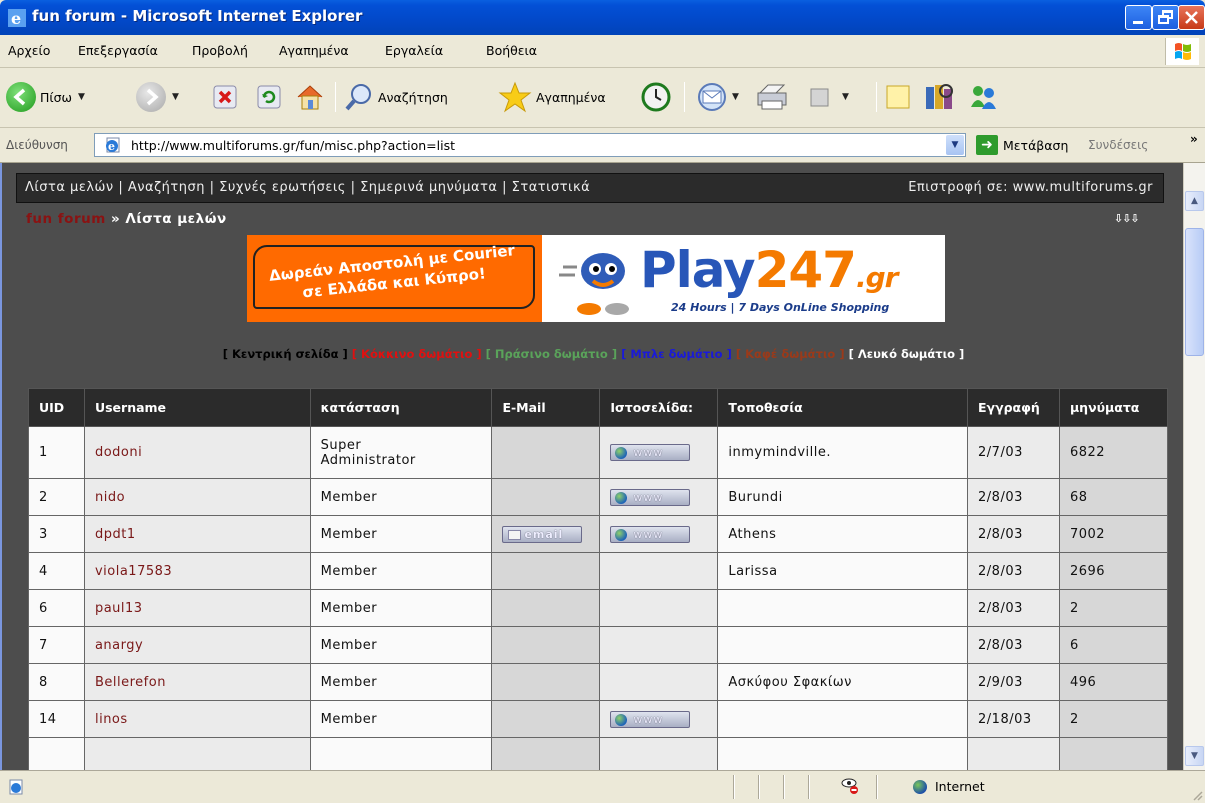 The height and width of the screenshot is (803, 1205). Describe the element at coordinates (1013, 682) in the screenshot. I see `cell-joined: 2/9/03` at that location.